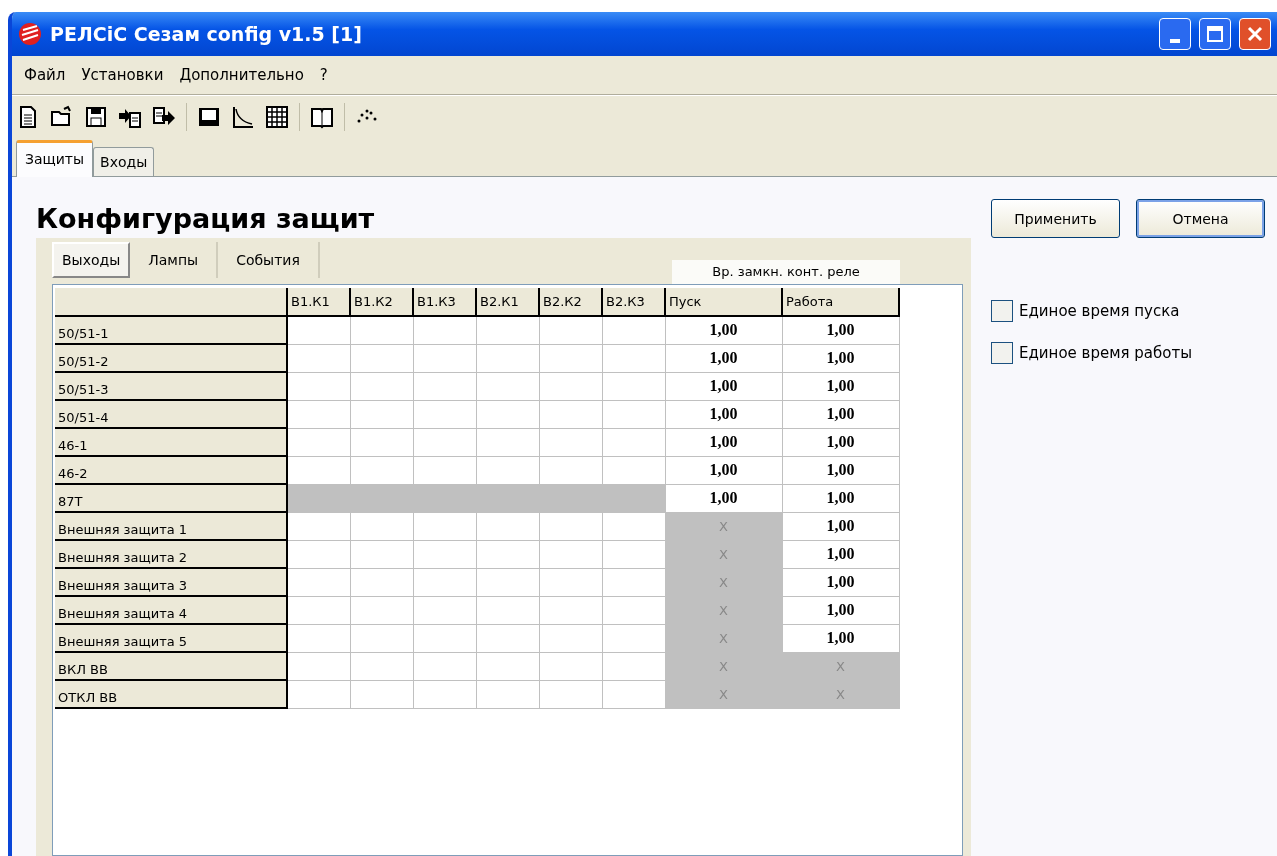  Describe the element at coordinates (124, 161) in the screenshot. I see `tab: Входы` at that location.